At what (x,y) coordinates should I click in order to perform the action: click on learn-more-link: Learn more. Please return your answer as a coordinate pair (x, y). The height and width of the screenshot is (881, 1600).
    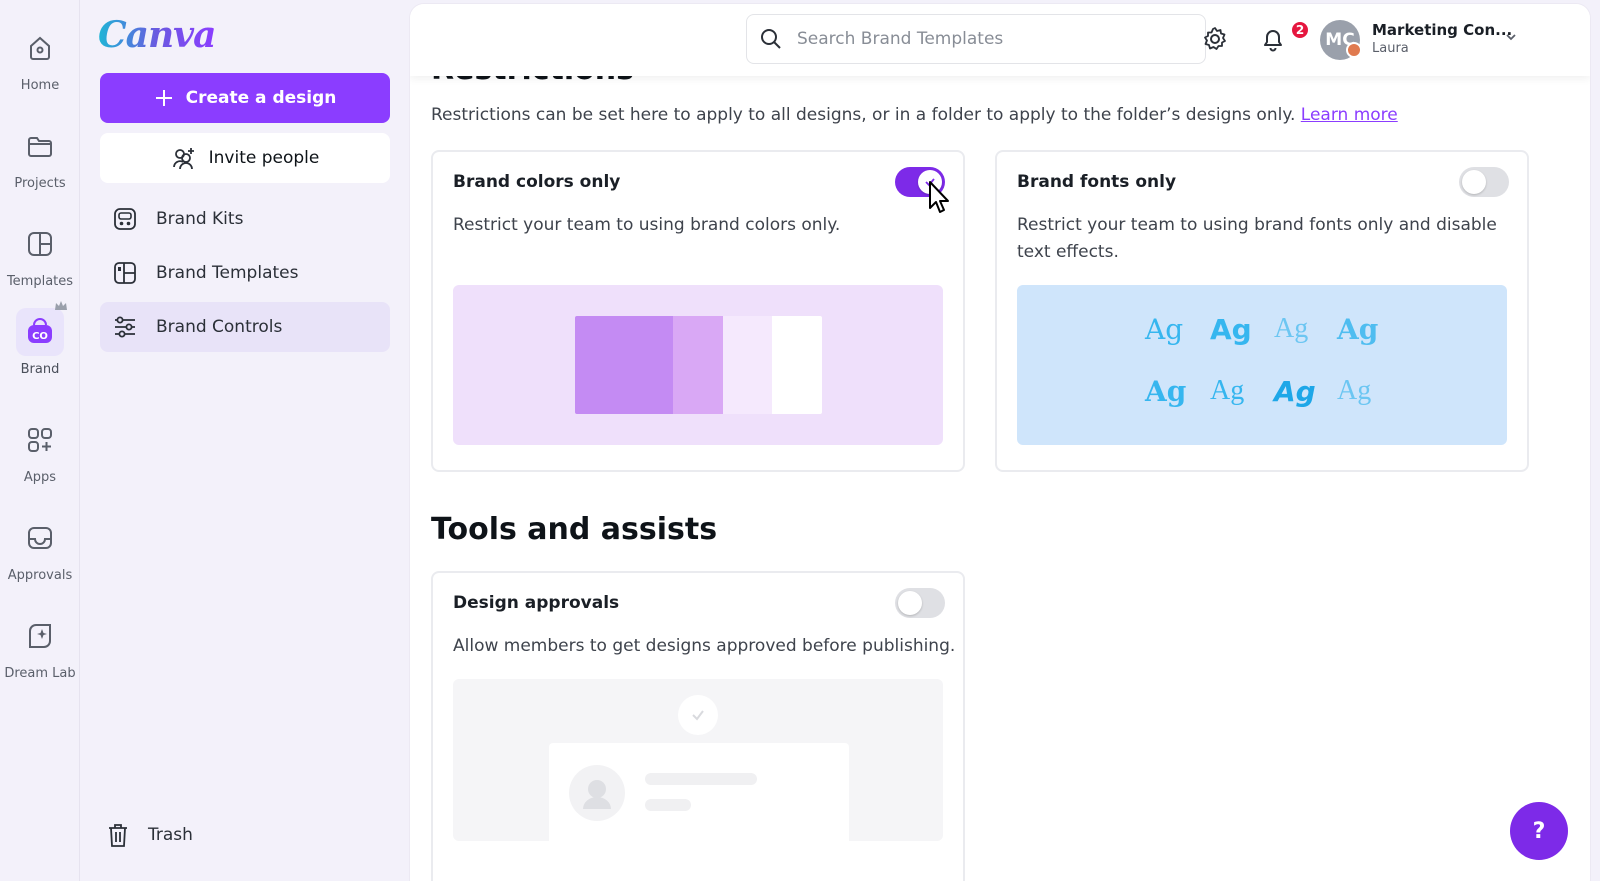
    Looking at the image, I should click on (1349, 115).